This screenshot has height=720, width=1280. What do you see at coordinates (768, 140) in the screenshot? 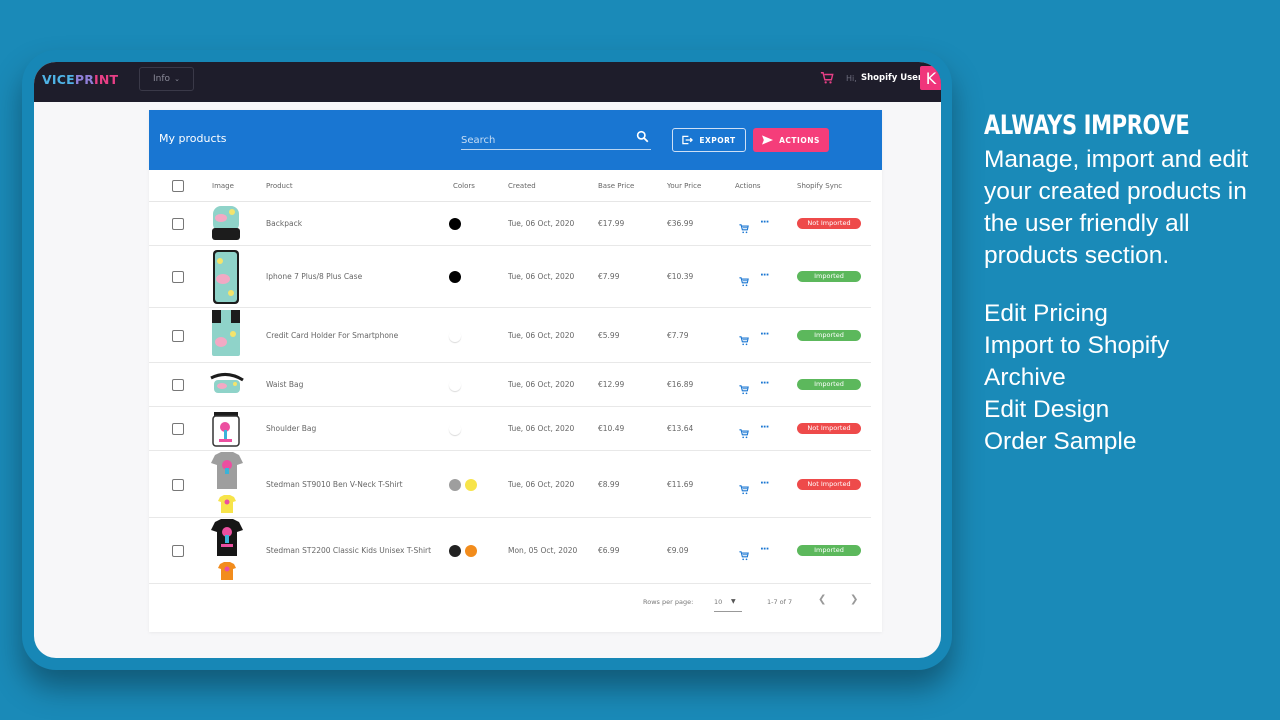
I see `send-icon` at bounding box center [768, 140].